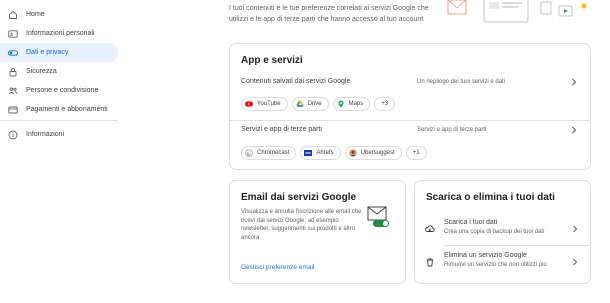 The width and height of the screenshot is (610, 303). Describe the element at coordinates (485, 255) in the screenshot. I see `delete-service-title: Elimina un servizio Google` at that location.